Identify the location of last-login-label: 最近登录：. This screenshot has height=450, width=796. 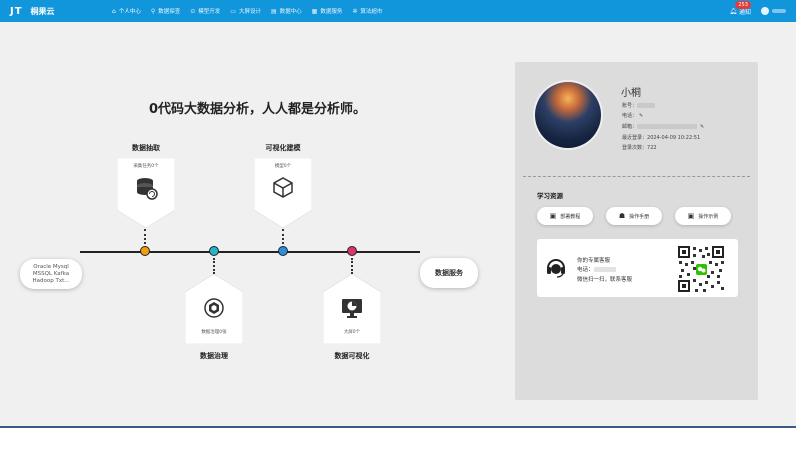
(635, 138).